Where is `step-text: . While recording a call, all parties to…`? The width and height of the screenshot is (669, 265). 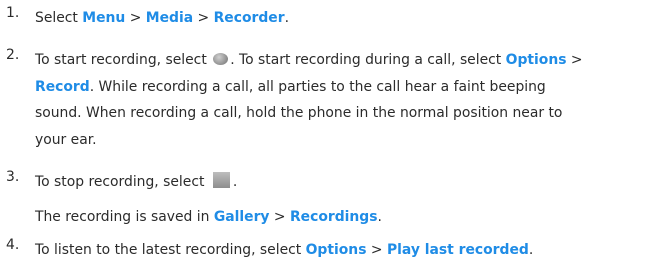 step-text: . While recording a call, all parties to… is located at coordinates (317, 86).